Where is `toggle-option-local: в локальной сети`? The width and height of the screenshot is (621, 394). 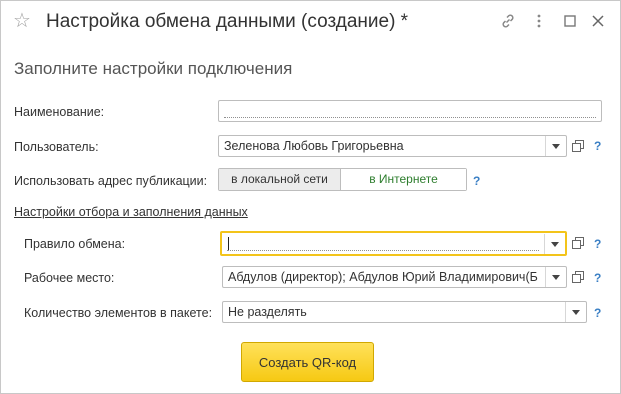 toggle-option-local: в локальной сети is located at coordinates (280, 179).